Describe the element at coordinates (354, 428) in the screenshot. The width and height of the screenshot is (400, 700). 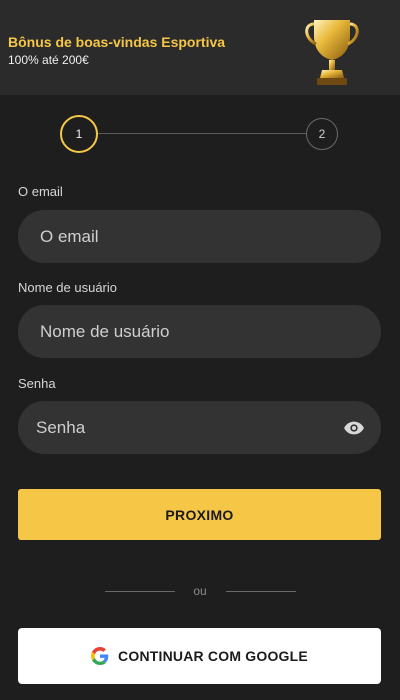
I see `eye-icon` at that location.